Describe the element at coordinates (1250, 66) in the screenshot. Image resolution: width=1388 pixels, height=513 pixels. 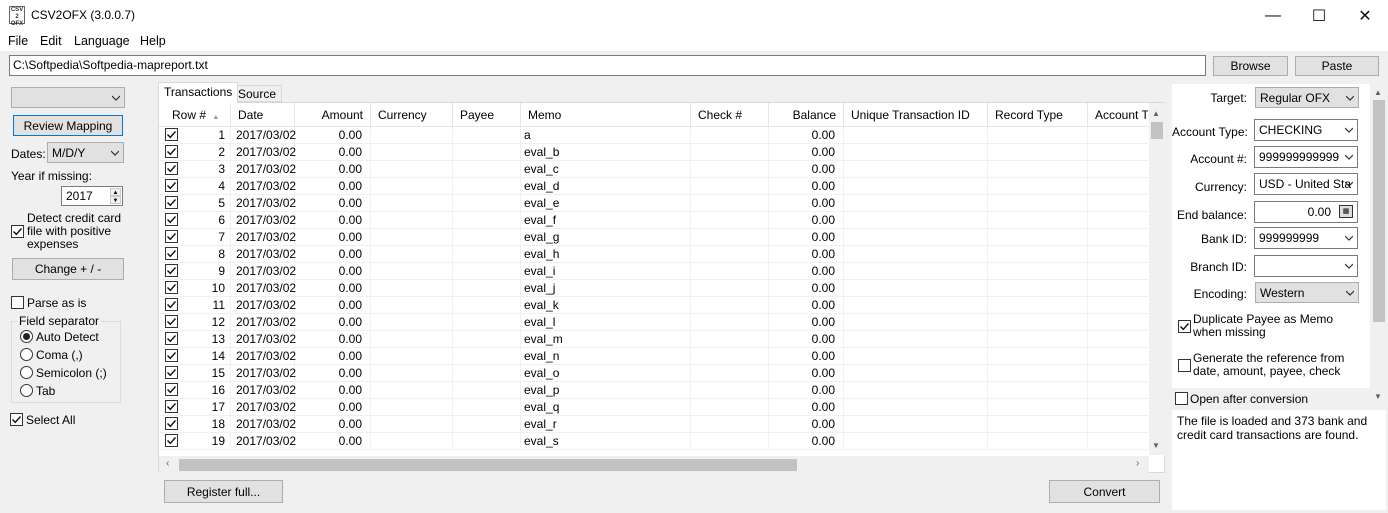
I see `browse-button: Browse` at that location.